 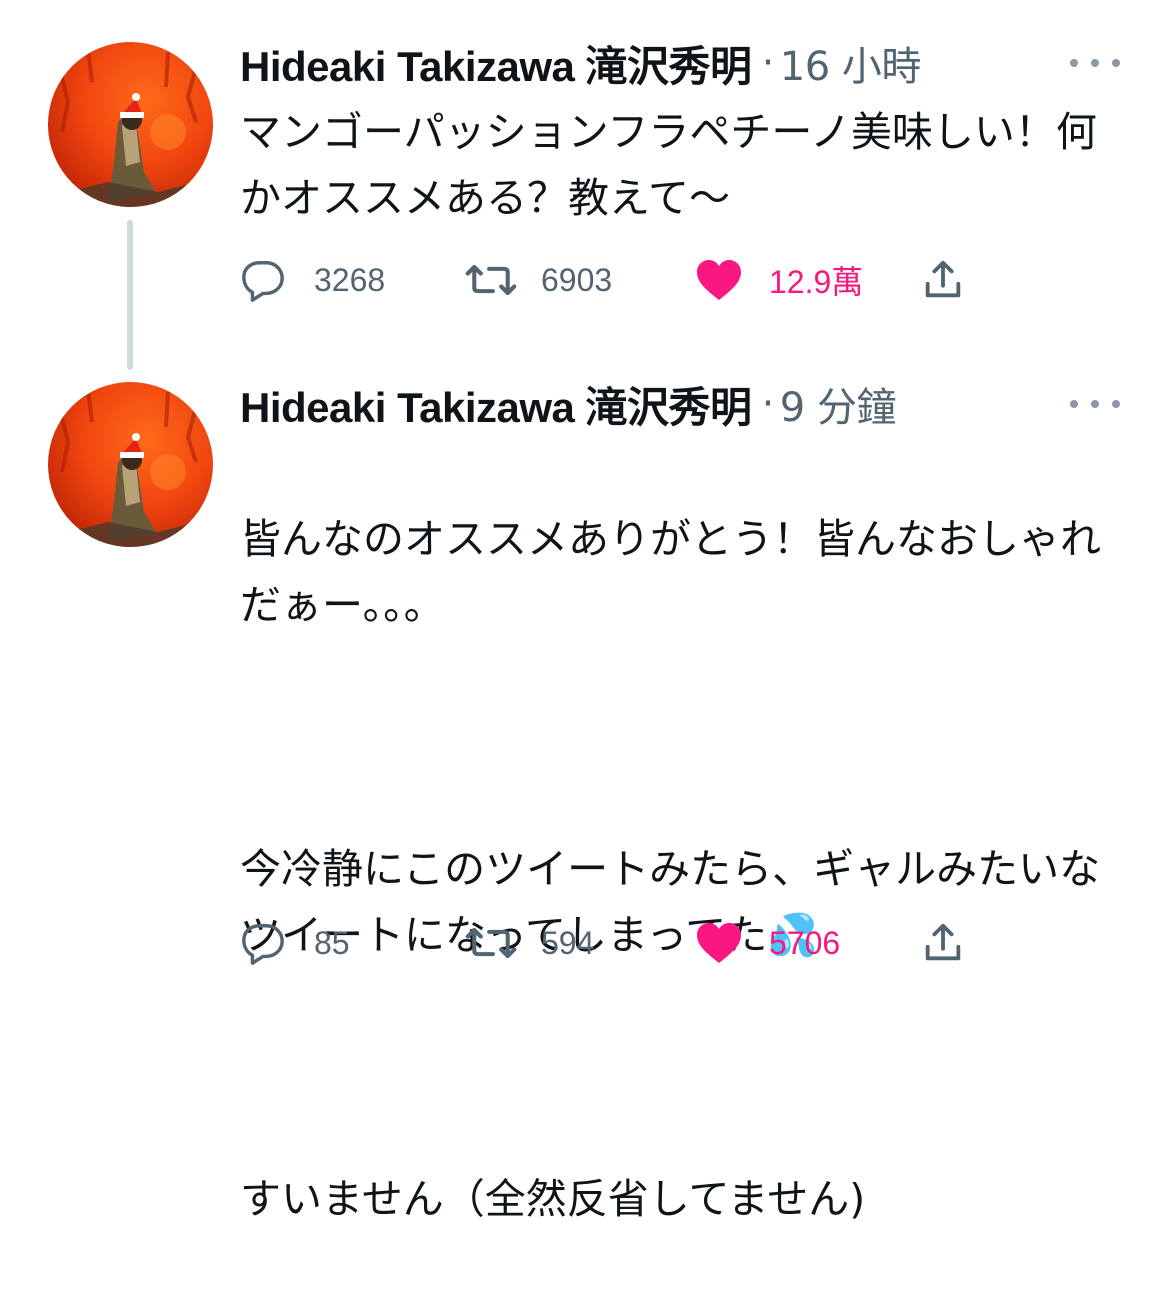 What do you see at coordinates (529, 943) in the screenshot?
I see `retweet-button: 594` at bounding box center [529, 943].